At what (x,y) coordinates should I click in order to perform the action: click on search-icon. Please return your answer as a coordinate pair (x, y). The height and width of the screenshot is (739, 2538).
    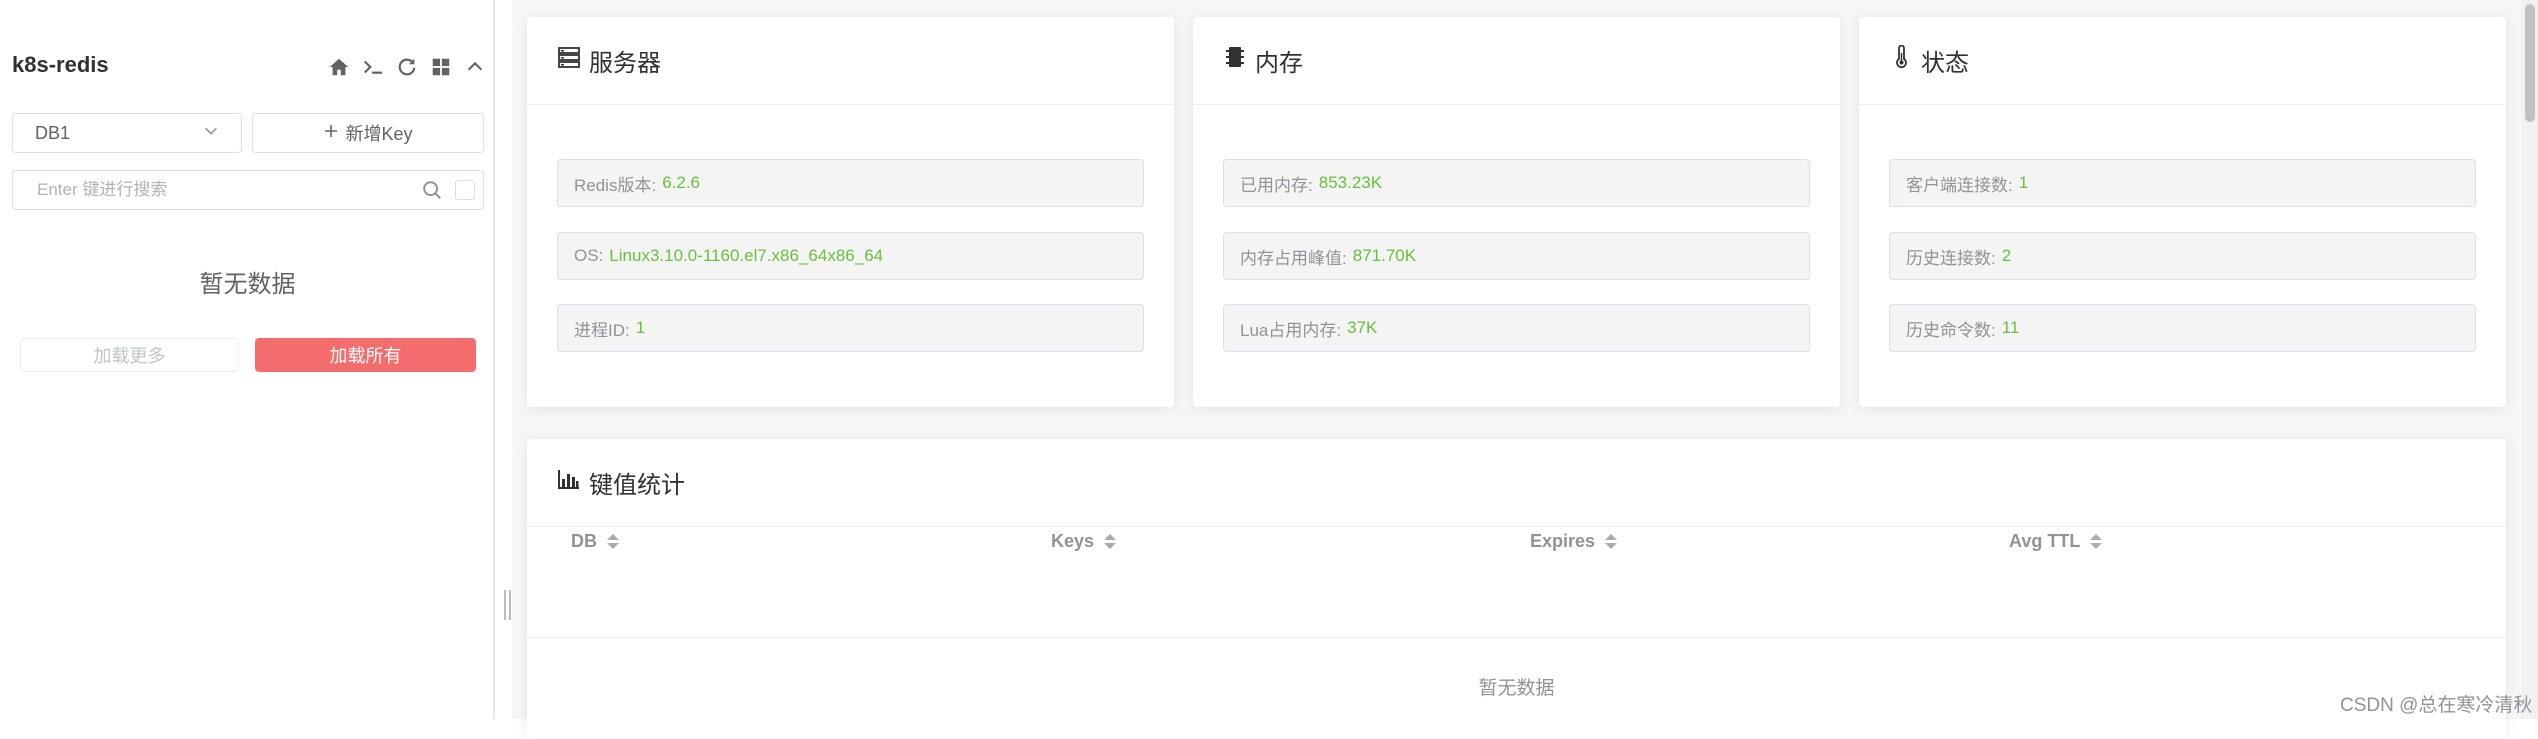
    Looking at the image, I should click on (433, 190).